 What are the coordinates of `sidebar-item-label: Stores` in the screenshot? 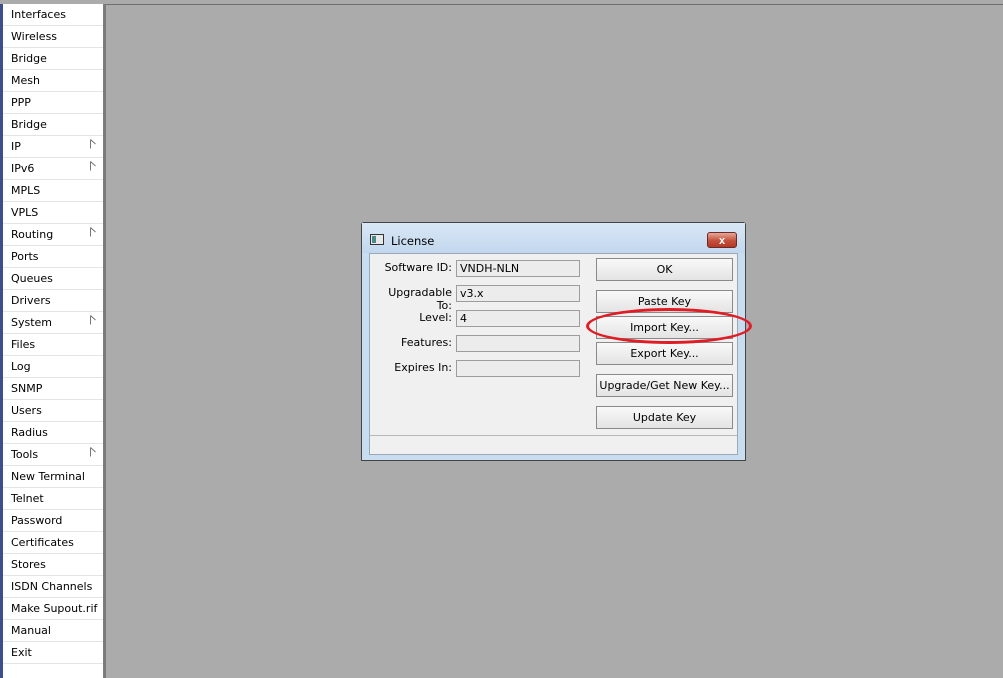 It's located at (28, 564).